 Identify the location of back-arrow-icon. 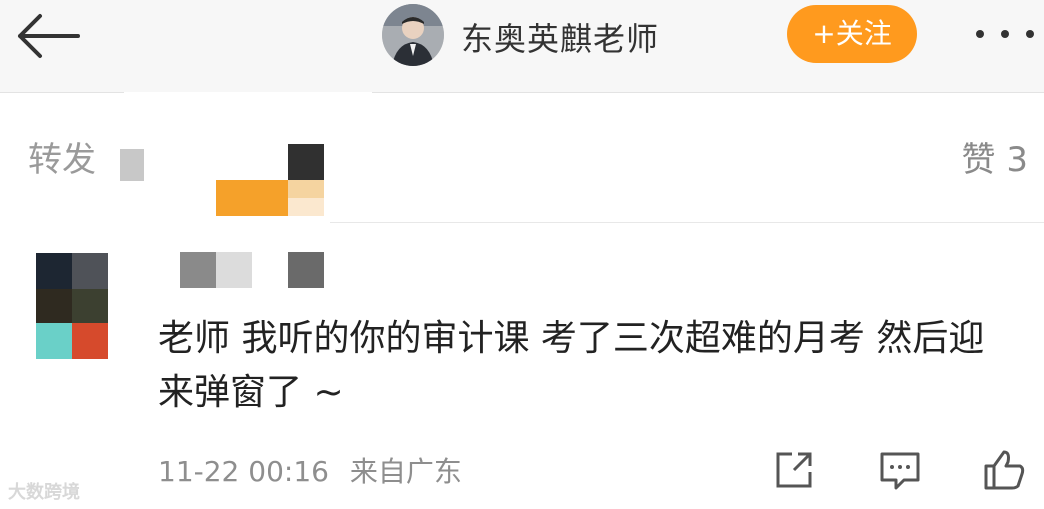
(49, 36).